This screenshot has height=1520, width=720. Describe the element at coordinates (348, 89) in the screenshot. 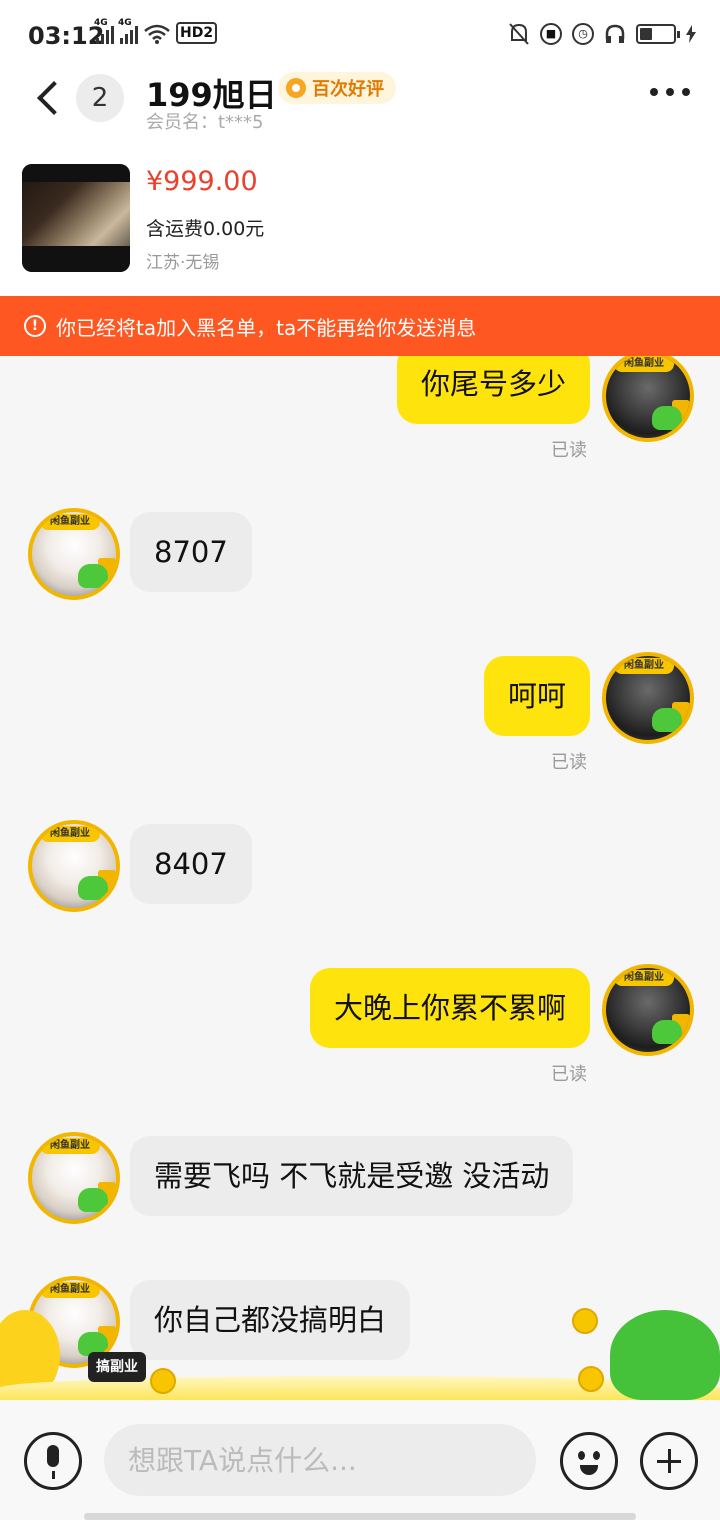

I see `review-badge-label: 百次好评` at that location.